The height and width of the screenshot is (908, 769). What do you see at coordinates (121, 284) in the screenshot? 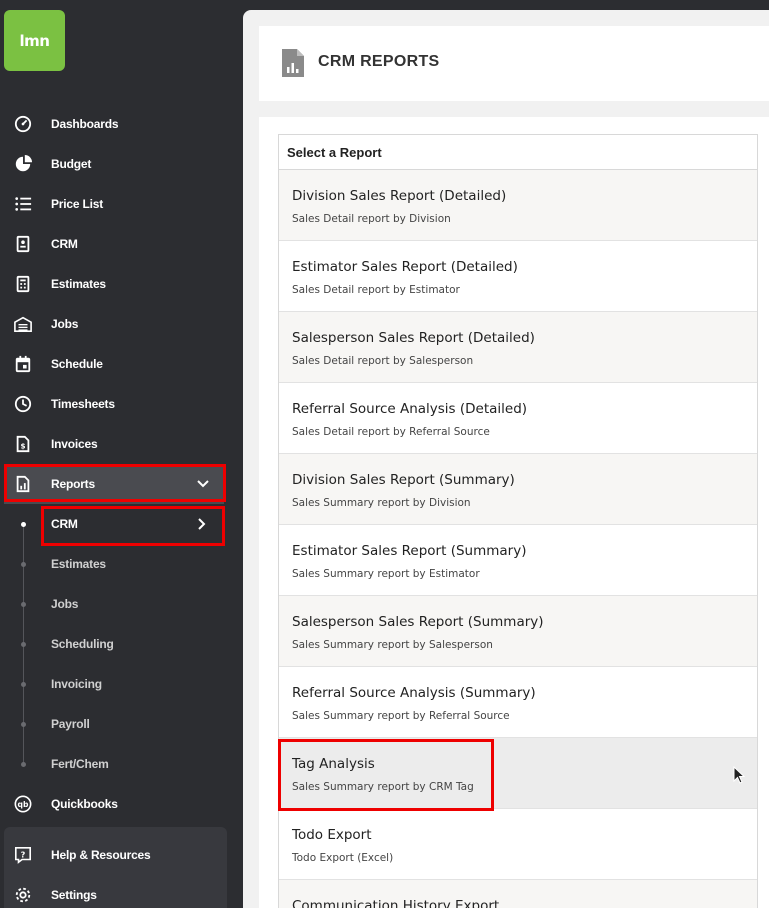
I see `sidebar-item-estimates: Estimates` at bounding box center [121, 284].